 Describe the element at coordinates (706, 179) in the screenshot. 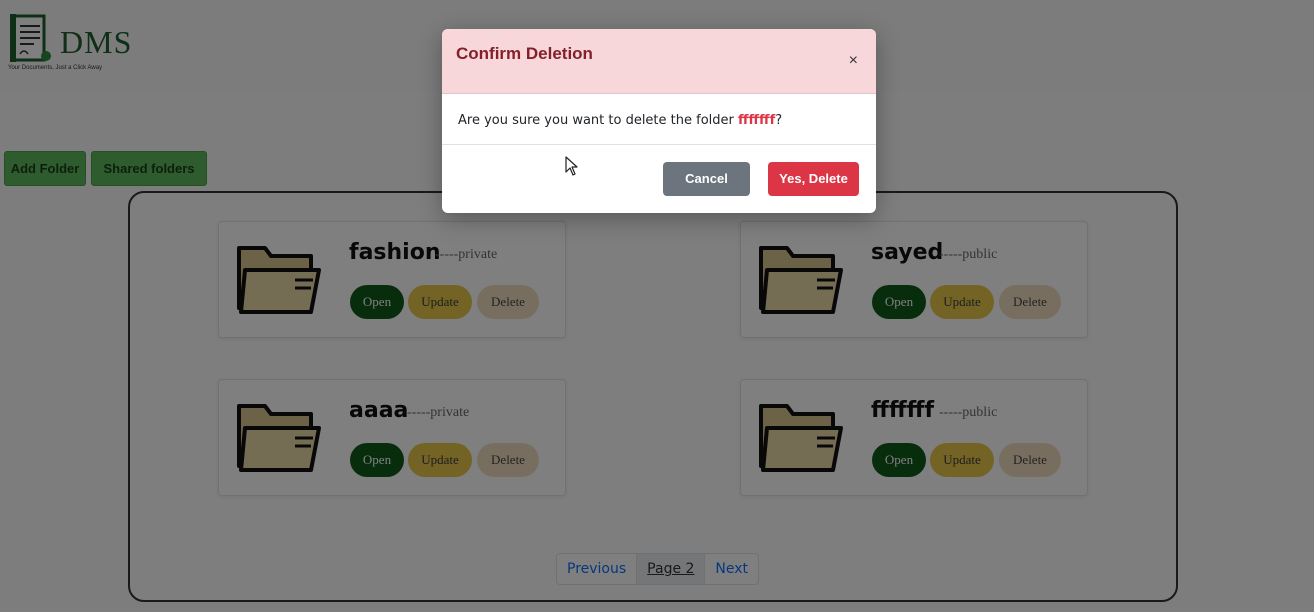

I see `cancel-button: Cancel` at that location.